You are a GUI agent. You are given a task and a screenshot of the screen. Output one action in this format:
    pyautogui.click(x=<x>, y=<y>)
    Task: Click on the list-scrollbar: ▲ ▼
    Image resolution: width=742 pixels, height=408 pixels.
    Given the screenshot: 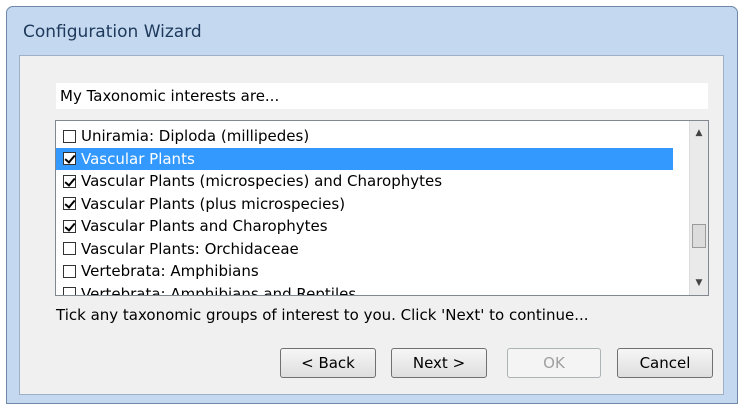 What is the action you would take?
    pyautogui.click(x=698, y=208)
    